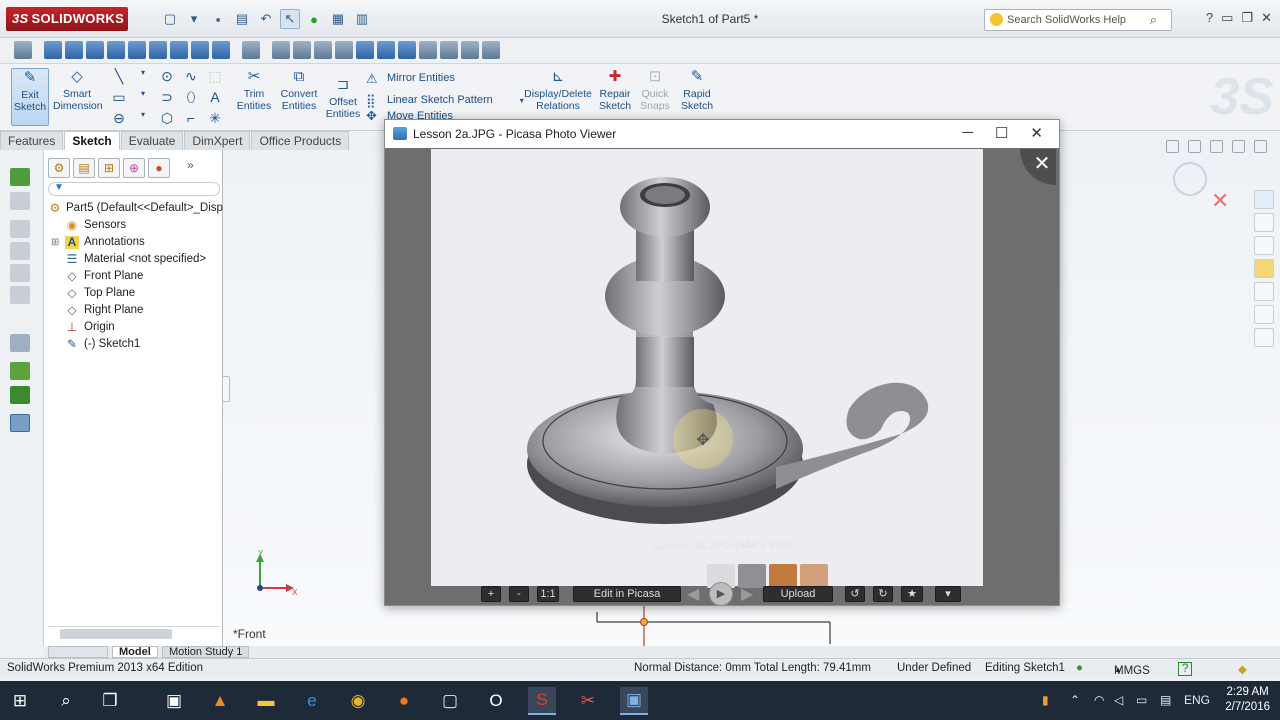 The height and width of the screenshot is (720, 1280). I want to click on volume-icon: ◁, so click(1118, 700).